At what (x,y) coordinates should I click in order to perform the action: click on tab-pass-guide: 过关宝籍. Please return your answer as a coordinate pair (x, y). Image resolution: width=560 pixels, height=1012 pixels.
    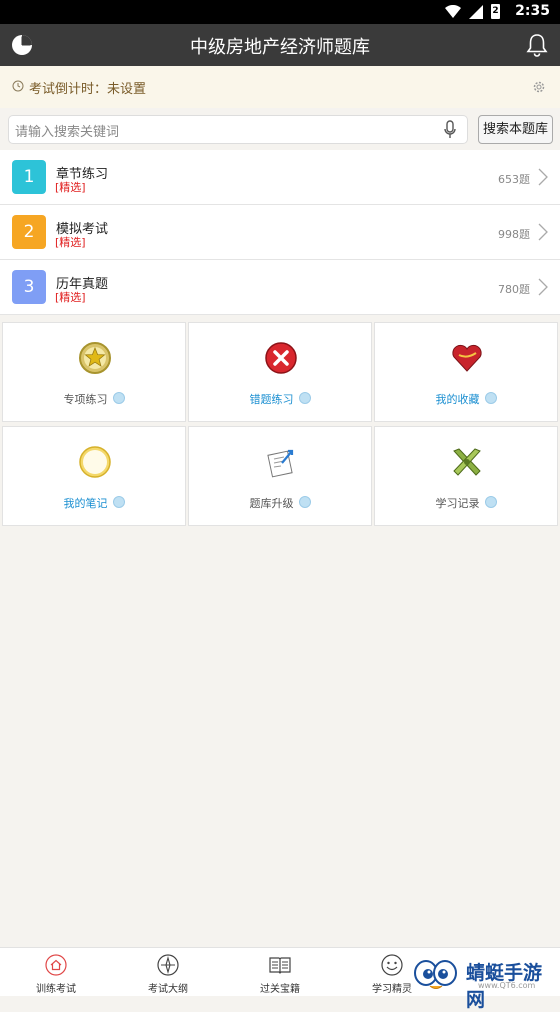
    Looking at the image, I should click on (280, 972).